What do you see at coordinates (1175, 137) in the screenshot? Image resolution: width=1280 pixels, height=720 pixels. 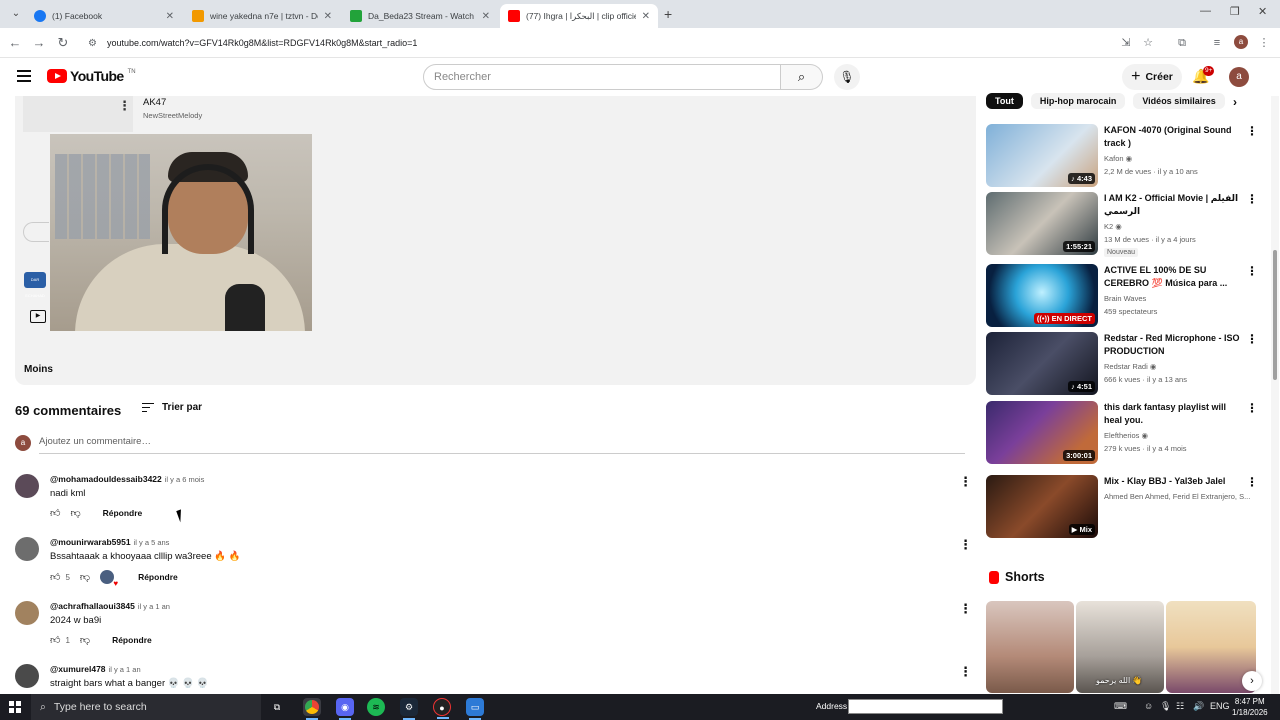 I see `video-title: KAFON -4070 (Original Sound track )` at bounding box center [1175, 137].